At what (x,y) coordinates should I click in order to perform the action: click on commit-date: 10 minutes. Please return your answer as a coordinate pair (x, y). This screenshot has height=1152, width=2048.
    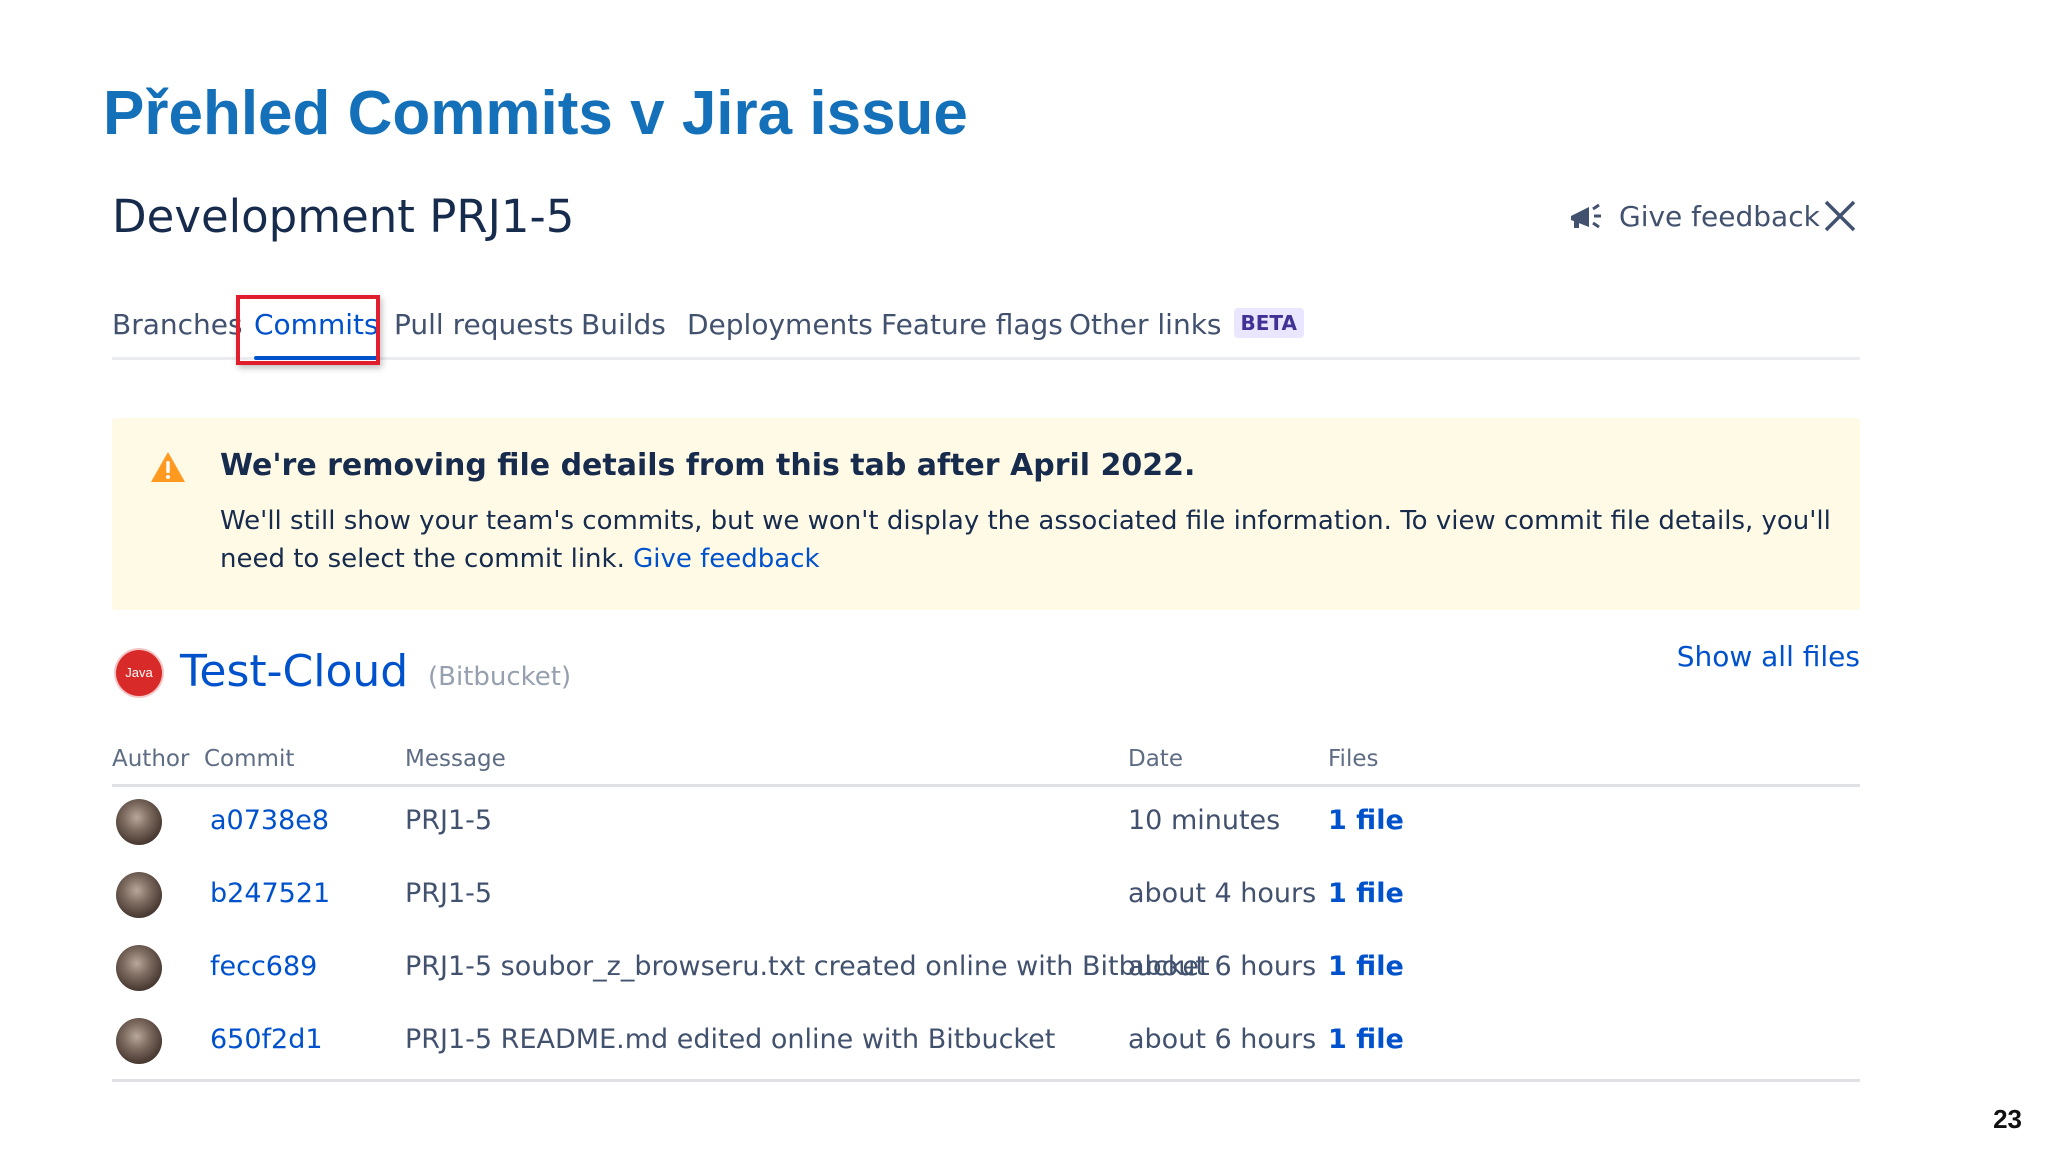
    Looking at the image, I should click on (1204, 820).